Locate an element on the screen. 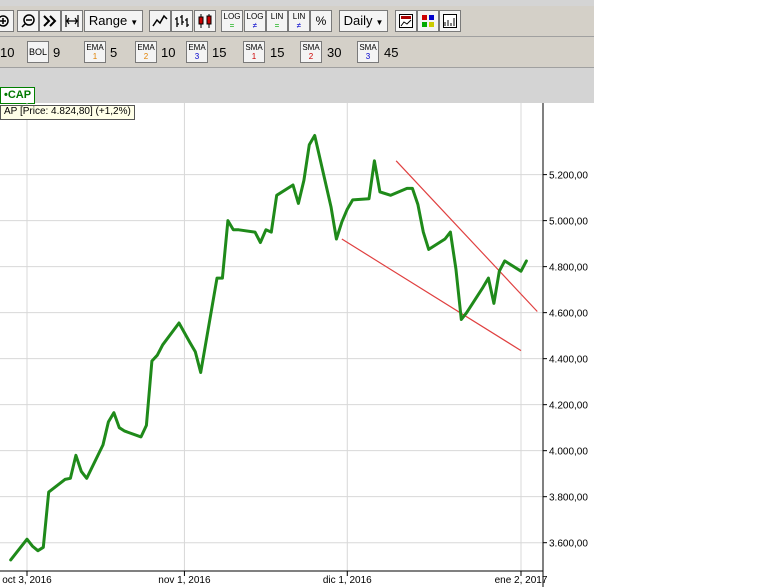 The image size is (760, 587). y-tick-label: 4.000,00 is located at coordinates (568, 452).